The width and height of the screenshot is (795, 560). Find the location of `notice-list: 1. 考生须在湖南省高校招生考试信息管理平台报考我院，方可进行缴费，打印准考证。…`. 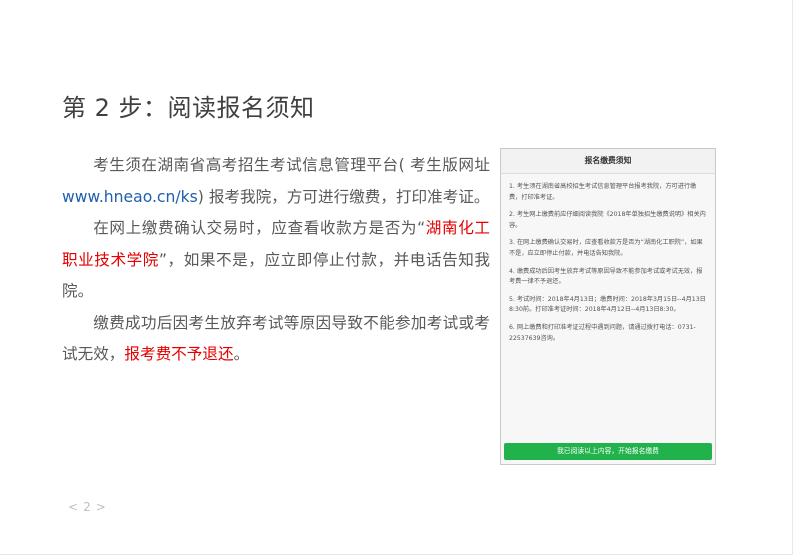

notice-list: 1. 考生须在湖南省高校招生考试信息管理平台报考我院，方可进行缴费，打印准考证。… is located at coordinates (608, 259).